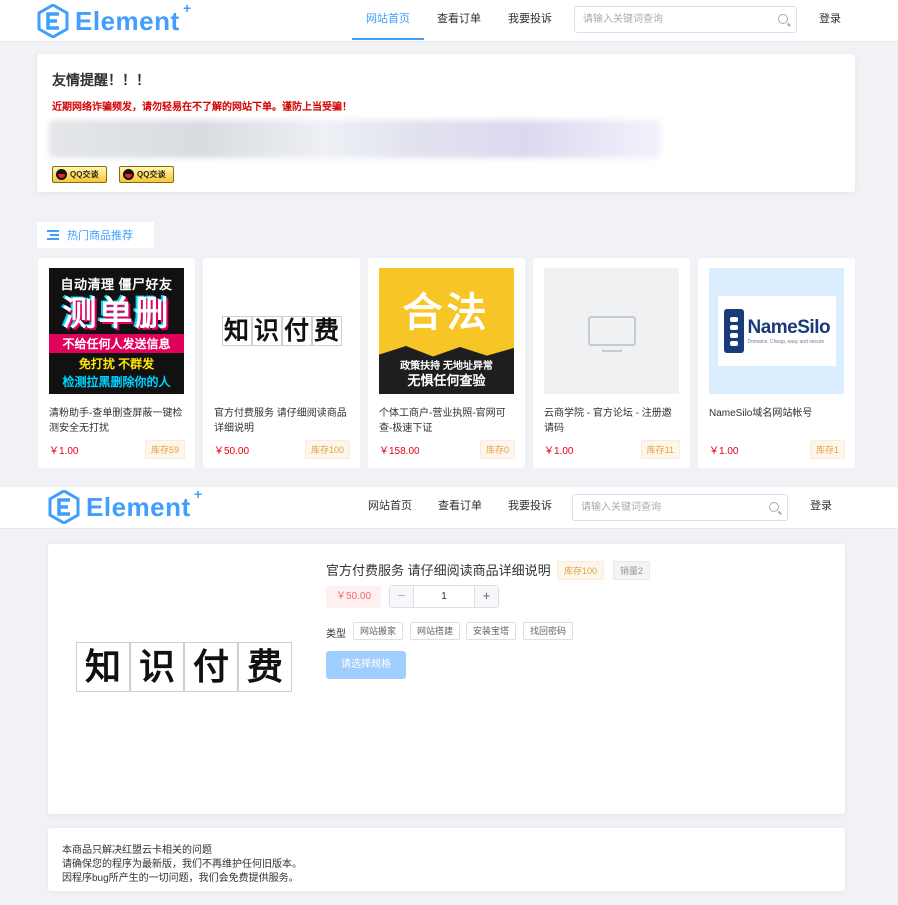 The width and height of the screenshot is (898, 905). What do you see at coordinates (366, 665) in the screenshot?
I see `select-spec-button: 请选择规格` at bounding box center [366, 665].